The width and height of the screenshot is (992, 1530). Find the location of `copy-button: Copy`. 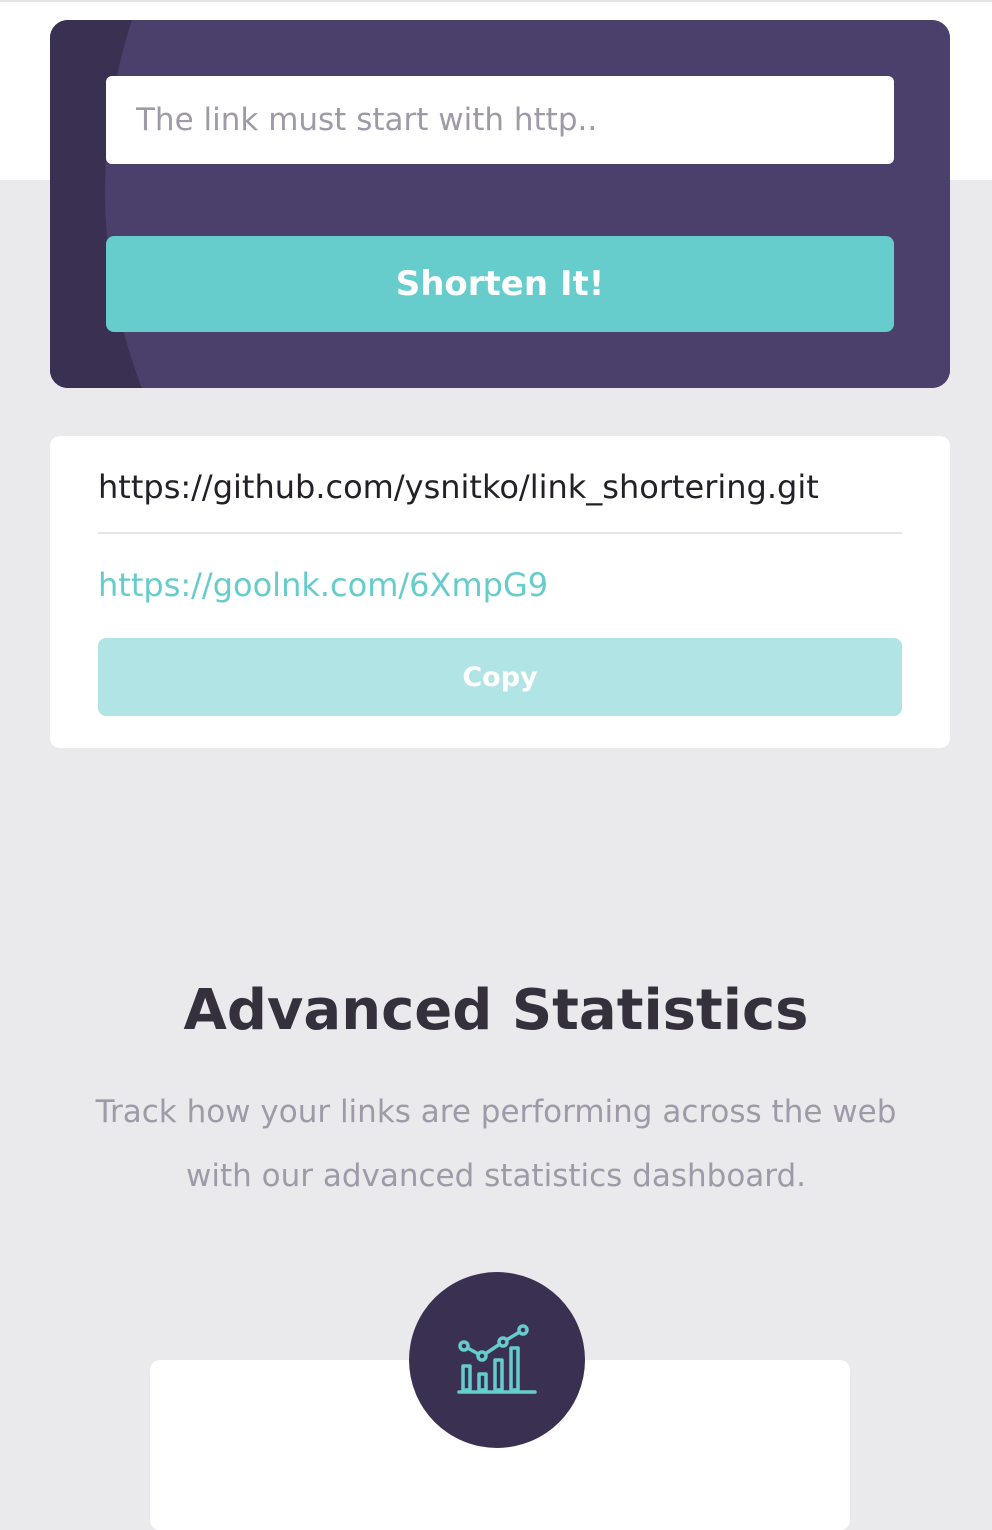

copy-button: Copy is located at coordinates (500, 677).